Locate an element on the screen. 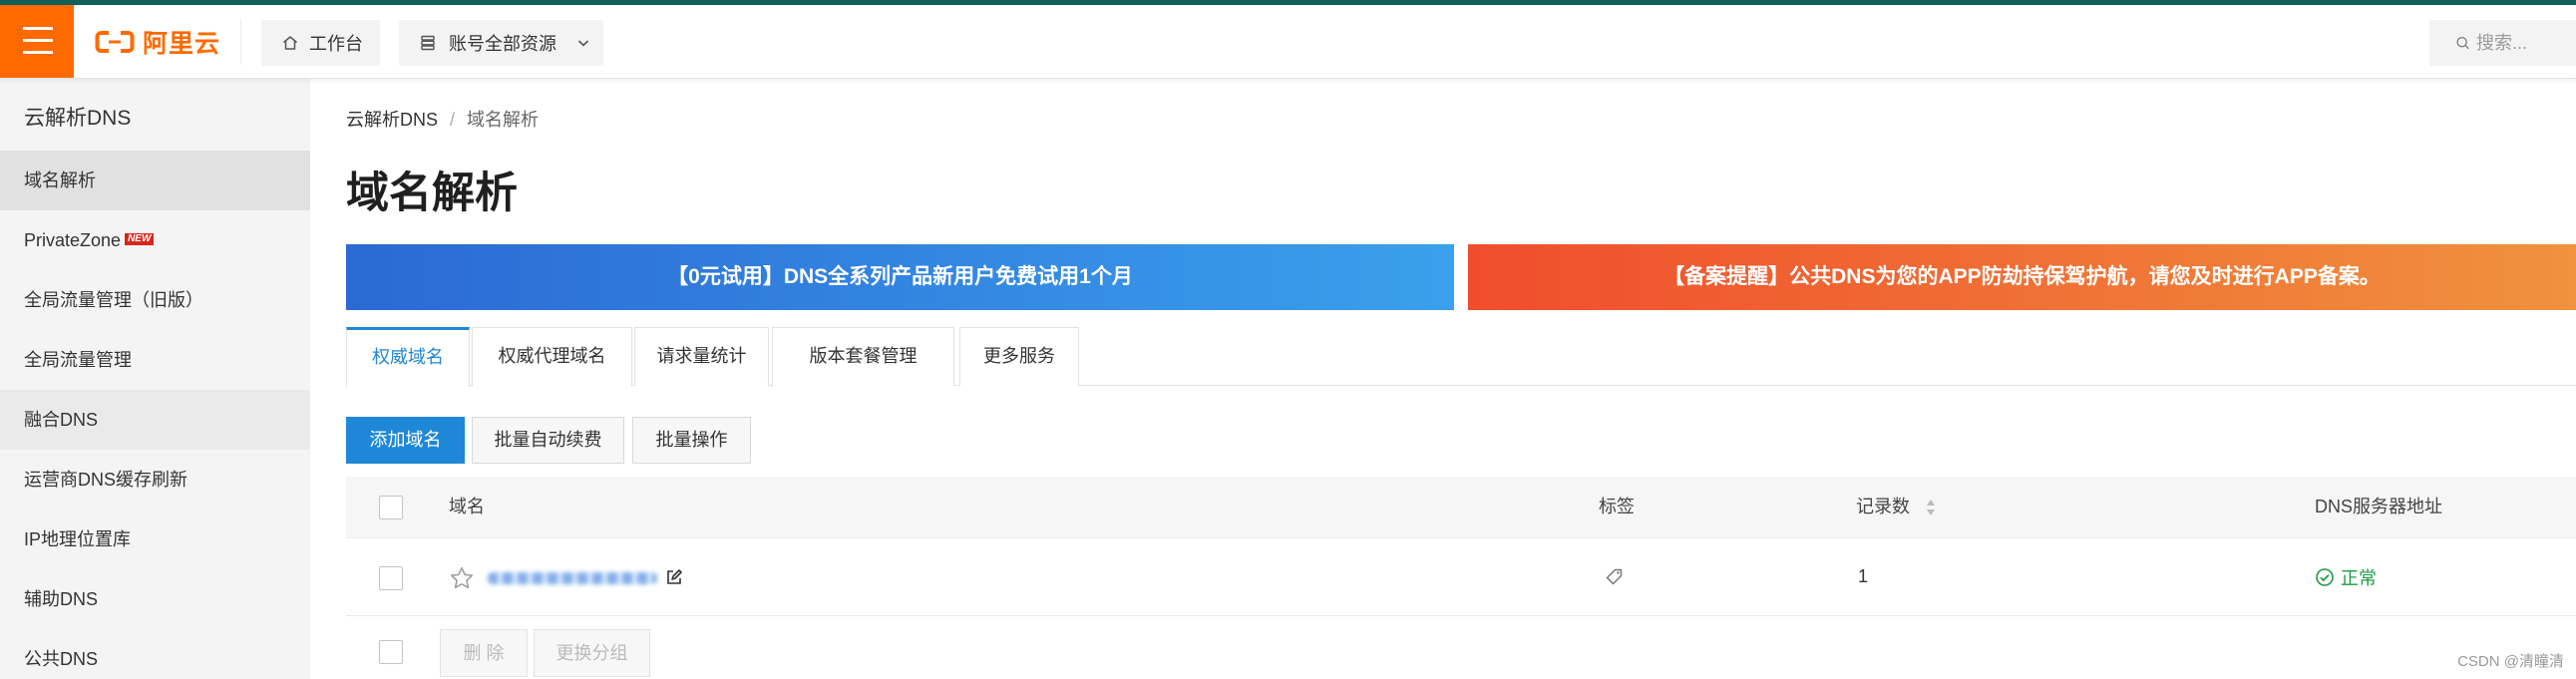  sidebar-item-secondary-dns: 辅助DNS is located at coordinates (155, 599).